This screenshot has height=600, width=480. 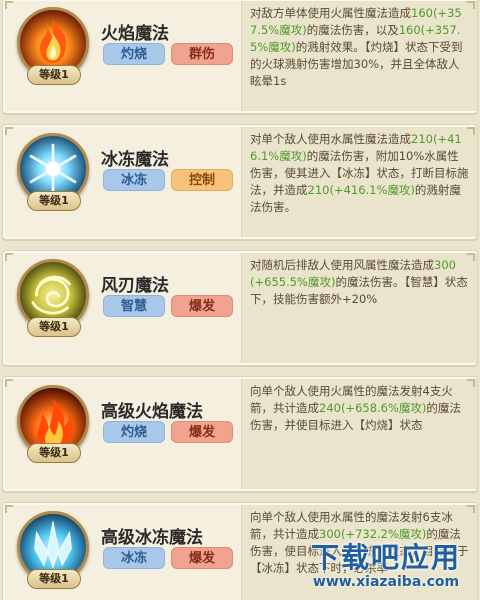 What do you see at coordinates (152, 538) in the screenshot?
I see `skill-name: 高级冰冻魔法` at bounding box center [152, 538].